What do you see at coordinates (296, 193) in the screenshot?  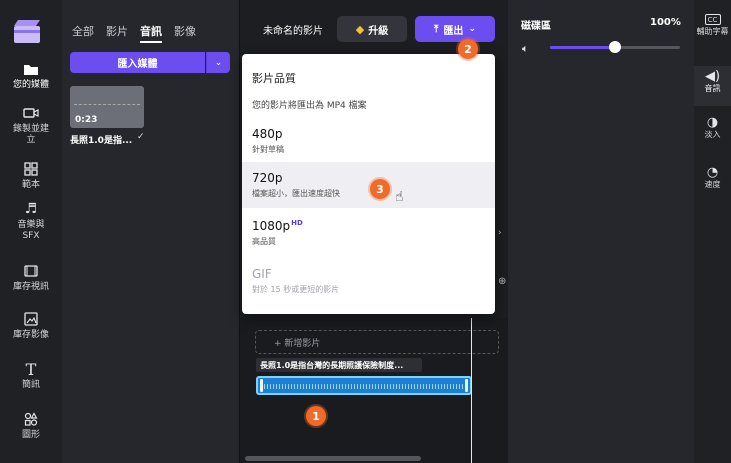 I see `option-desc: 檔案超小，匯出速度超快` at bounding box center [296, 193].